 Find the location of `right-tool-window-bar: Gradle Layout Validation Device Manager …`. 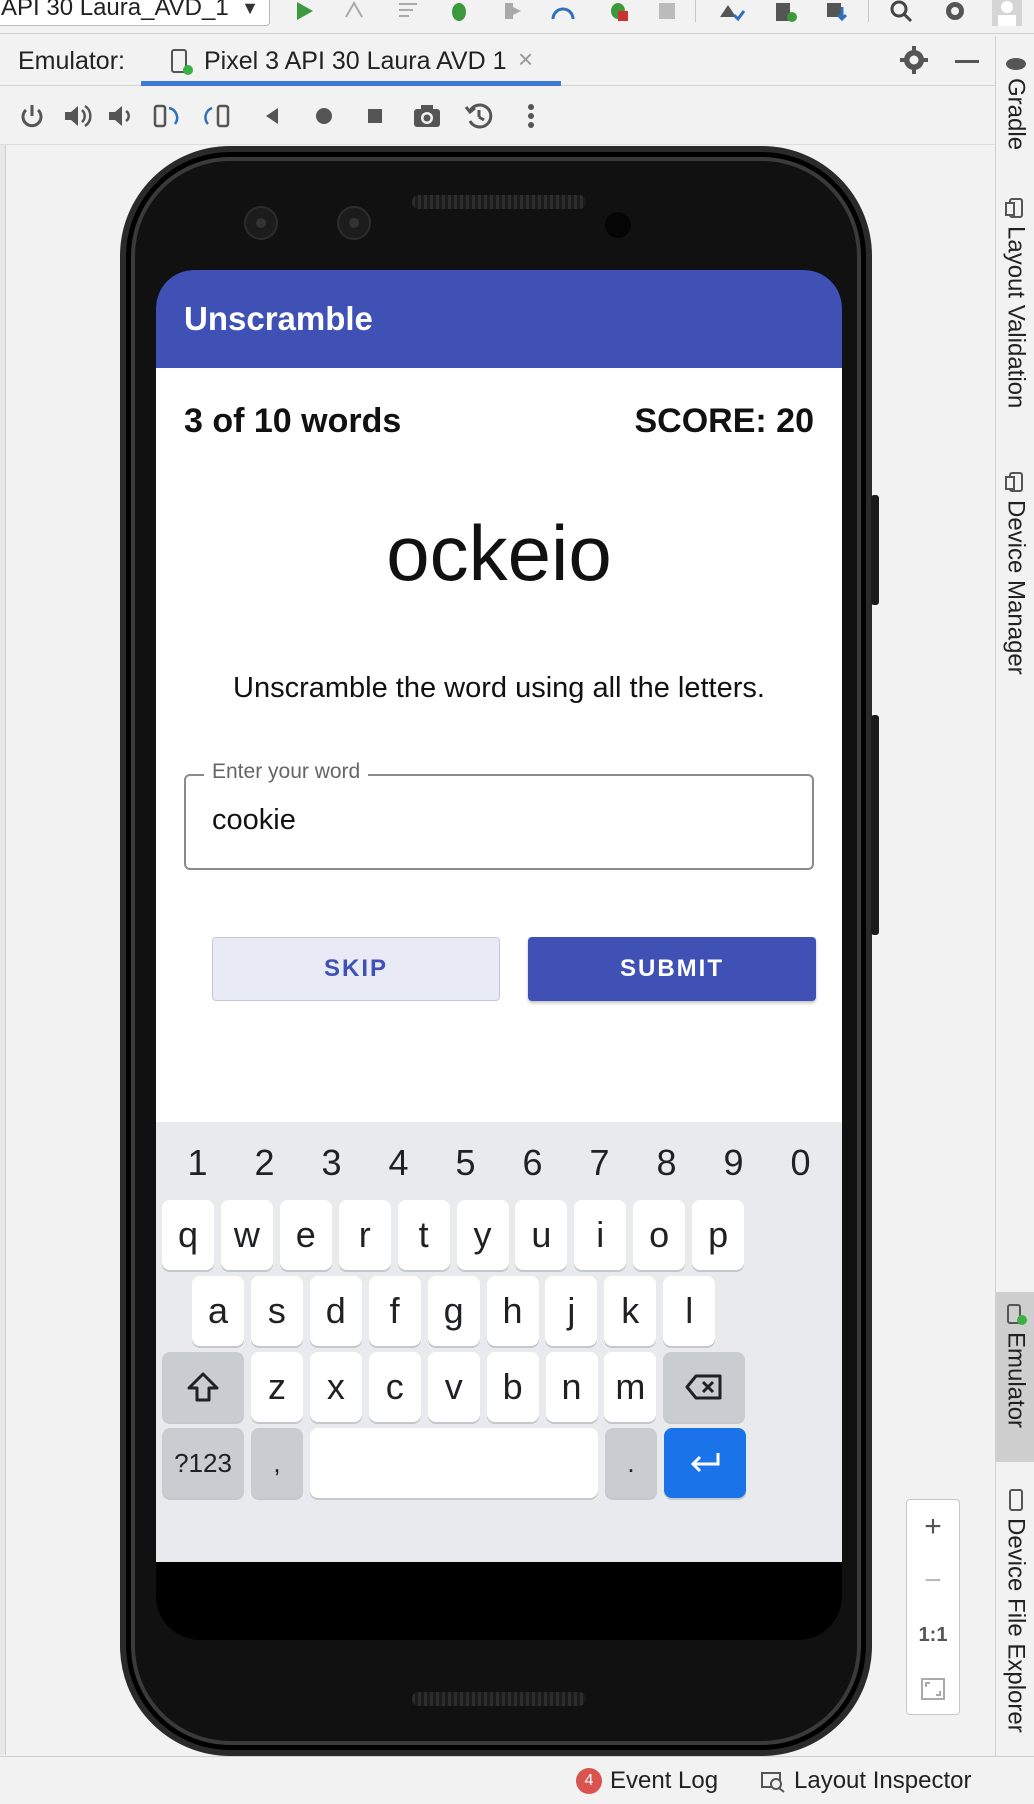

right-tool-window-bar: Gradle Layout Validation Device Manager … is located at coordinates (1014, 896).